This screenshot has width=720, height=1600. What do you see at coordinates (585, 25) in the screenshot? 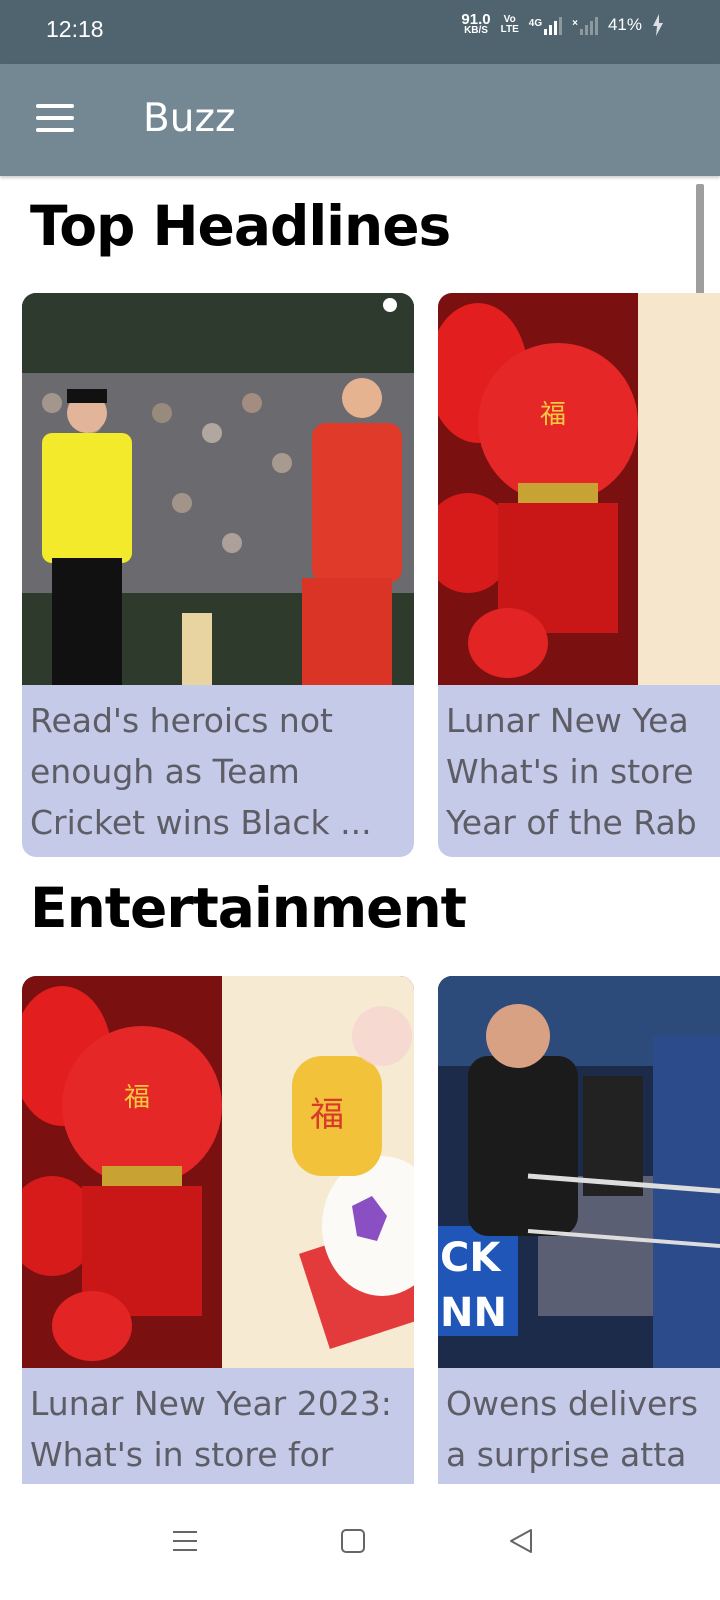
I see `signal-sim2-icon: ×` at bounding box center [585, 25].